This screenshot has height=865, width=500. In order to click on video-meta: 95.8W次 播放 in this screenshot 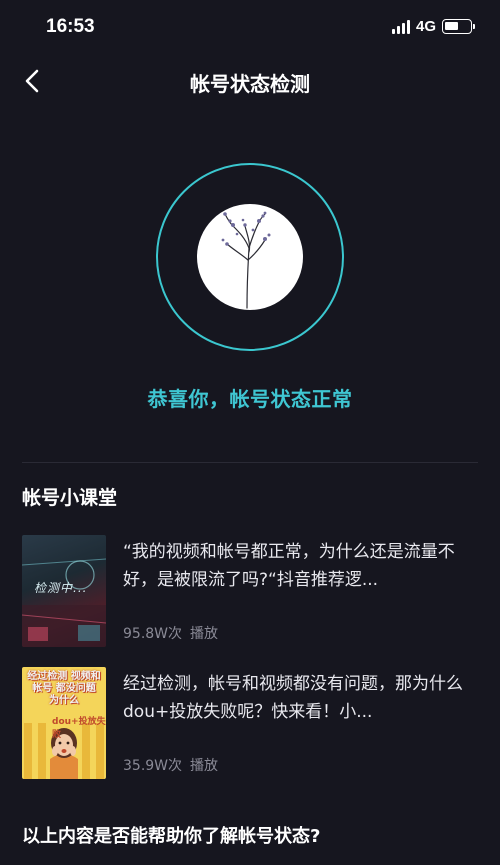, I will do `click(170, 633)`.